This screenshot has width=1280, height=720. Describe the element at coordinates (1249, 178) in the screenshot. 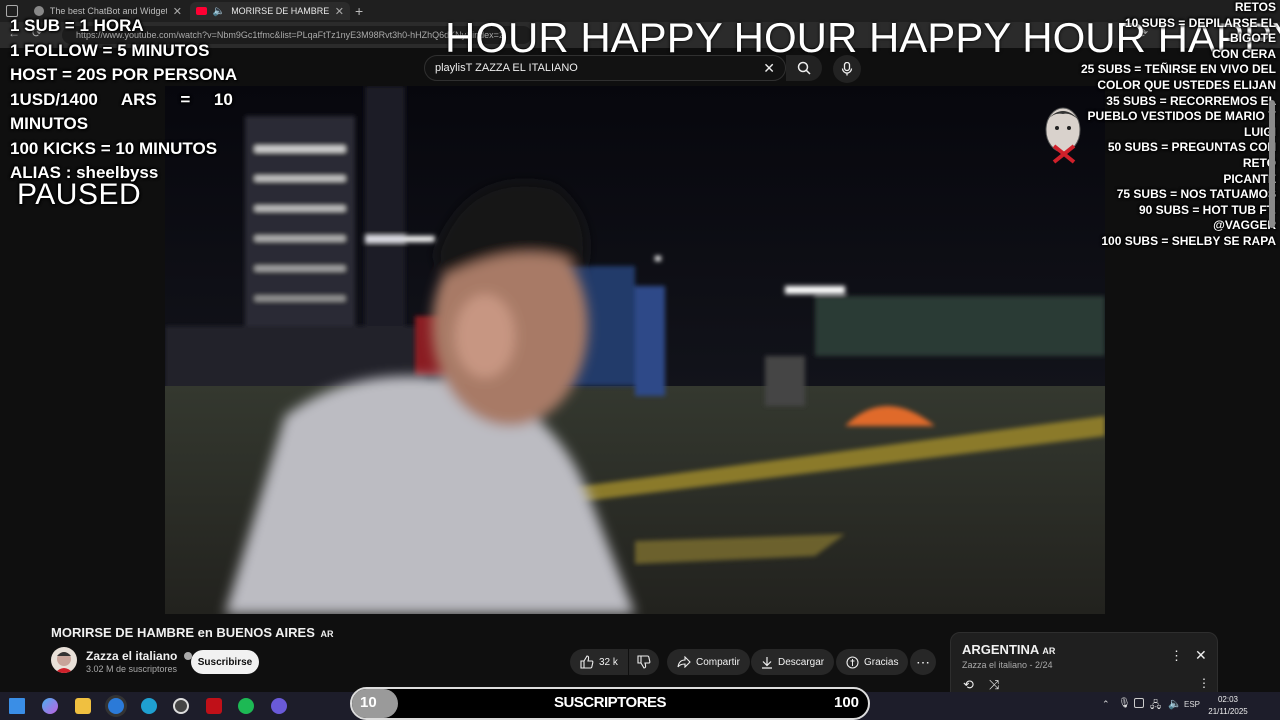

I see `reto-line: PICANTE` at that location.